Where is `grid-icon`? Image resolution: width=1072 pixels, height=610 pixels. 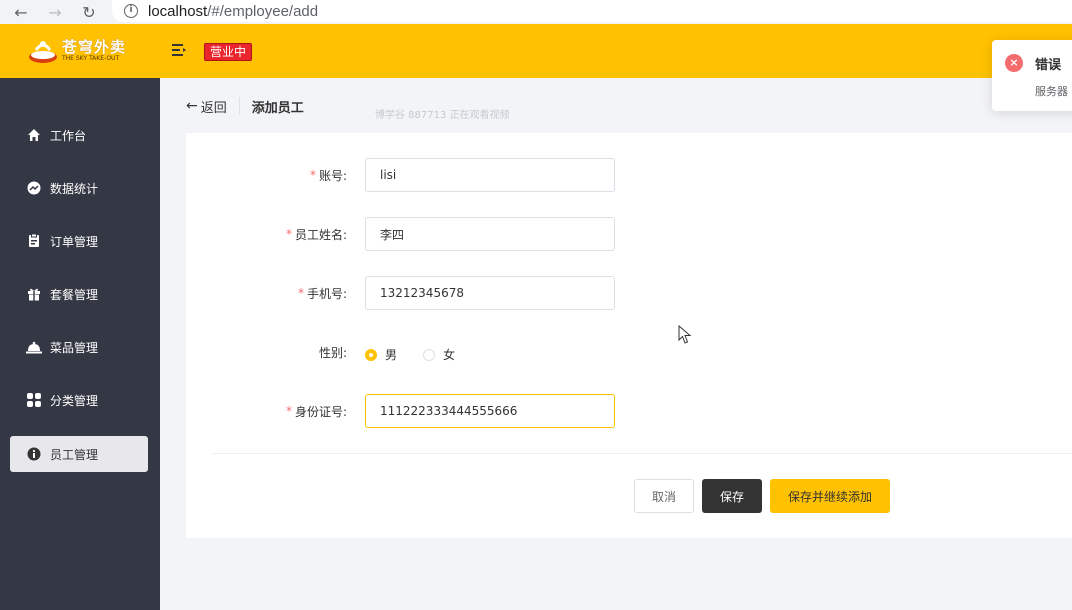 grid-icon is located at coordinates (34, 400).